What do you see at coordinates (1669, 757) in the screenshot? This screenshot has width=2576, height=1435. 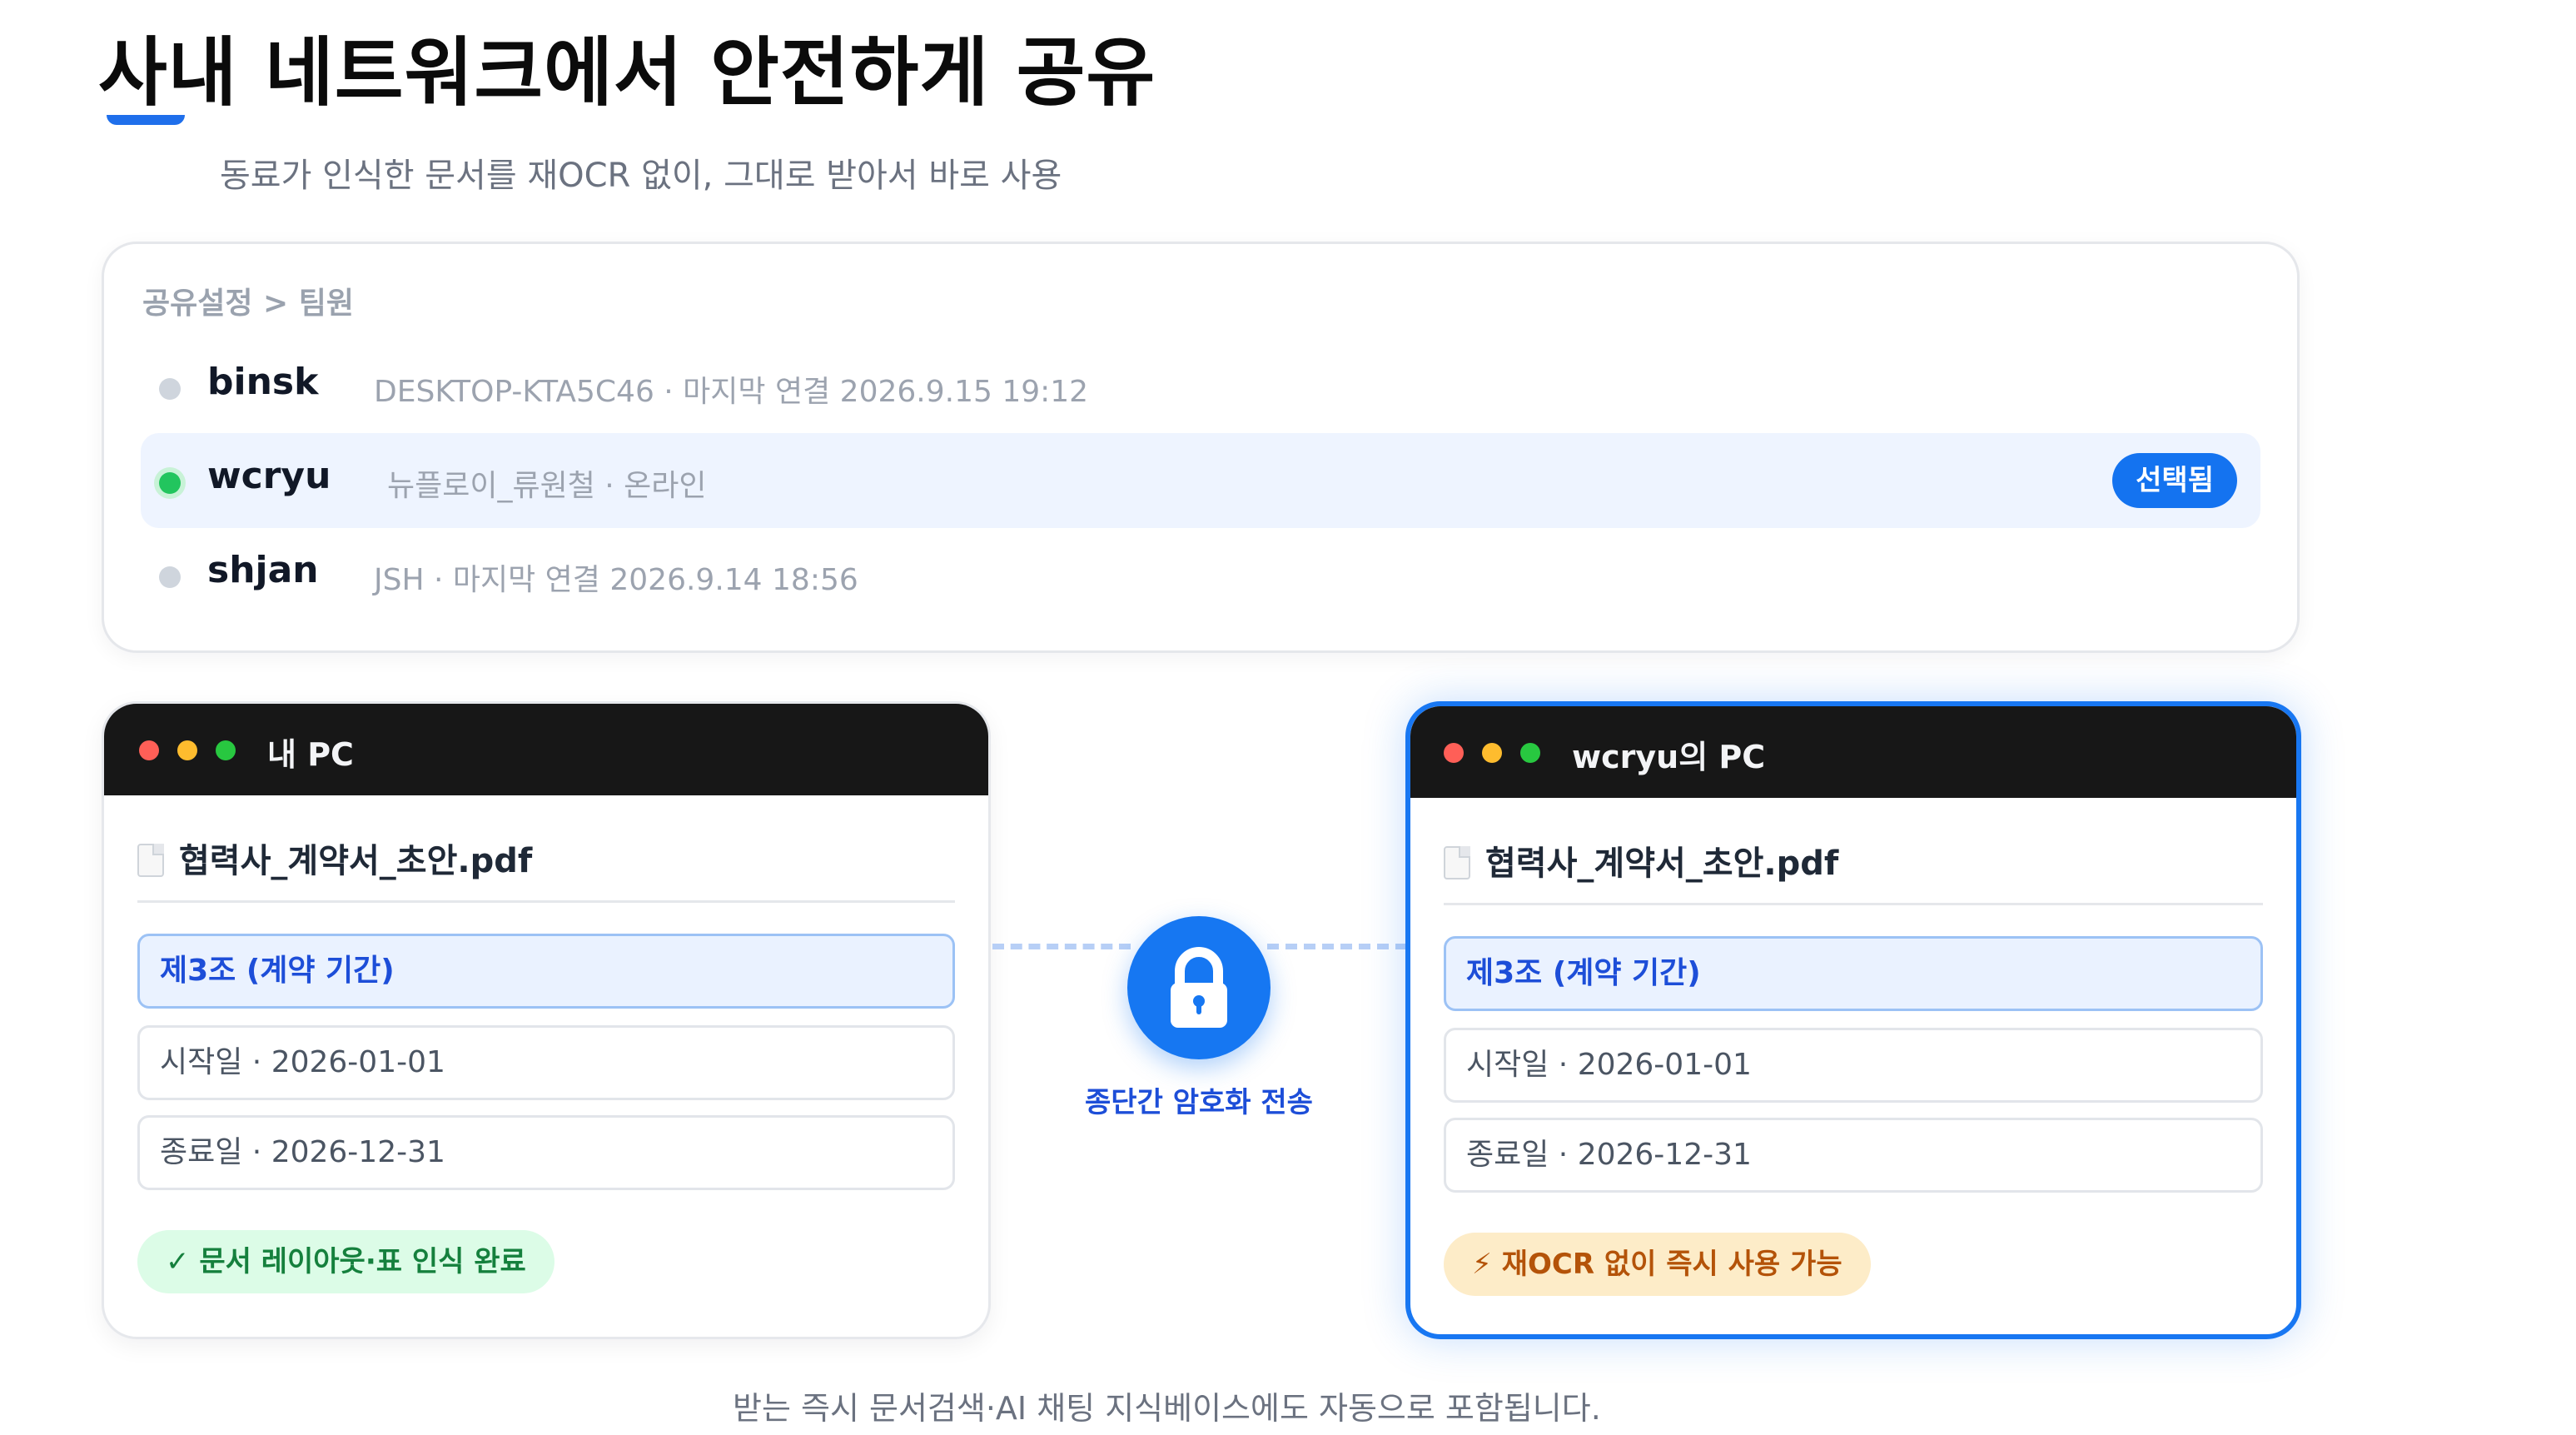 I see `window-title: wcryu의 PC` at bounding box center [1669, 757].